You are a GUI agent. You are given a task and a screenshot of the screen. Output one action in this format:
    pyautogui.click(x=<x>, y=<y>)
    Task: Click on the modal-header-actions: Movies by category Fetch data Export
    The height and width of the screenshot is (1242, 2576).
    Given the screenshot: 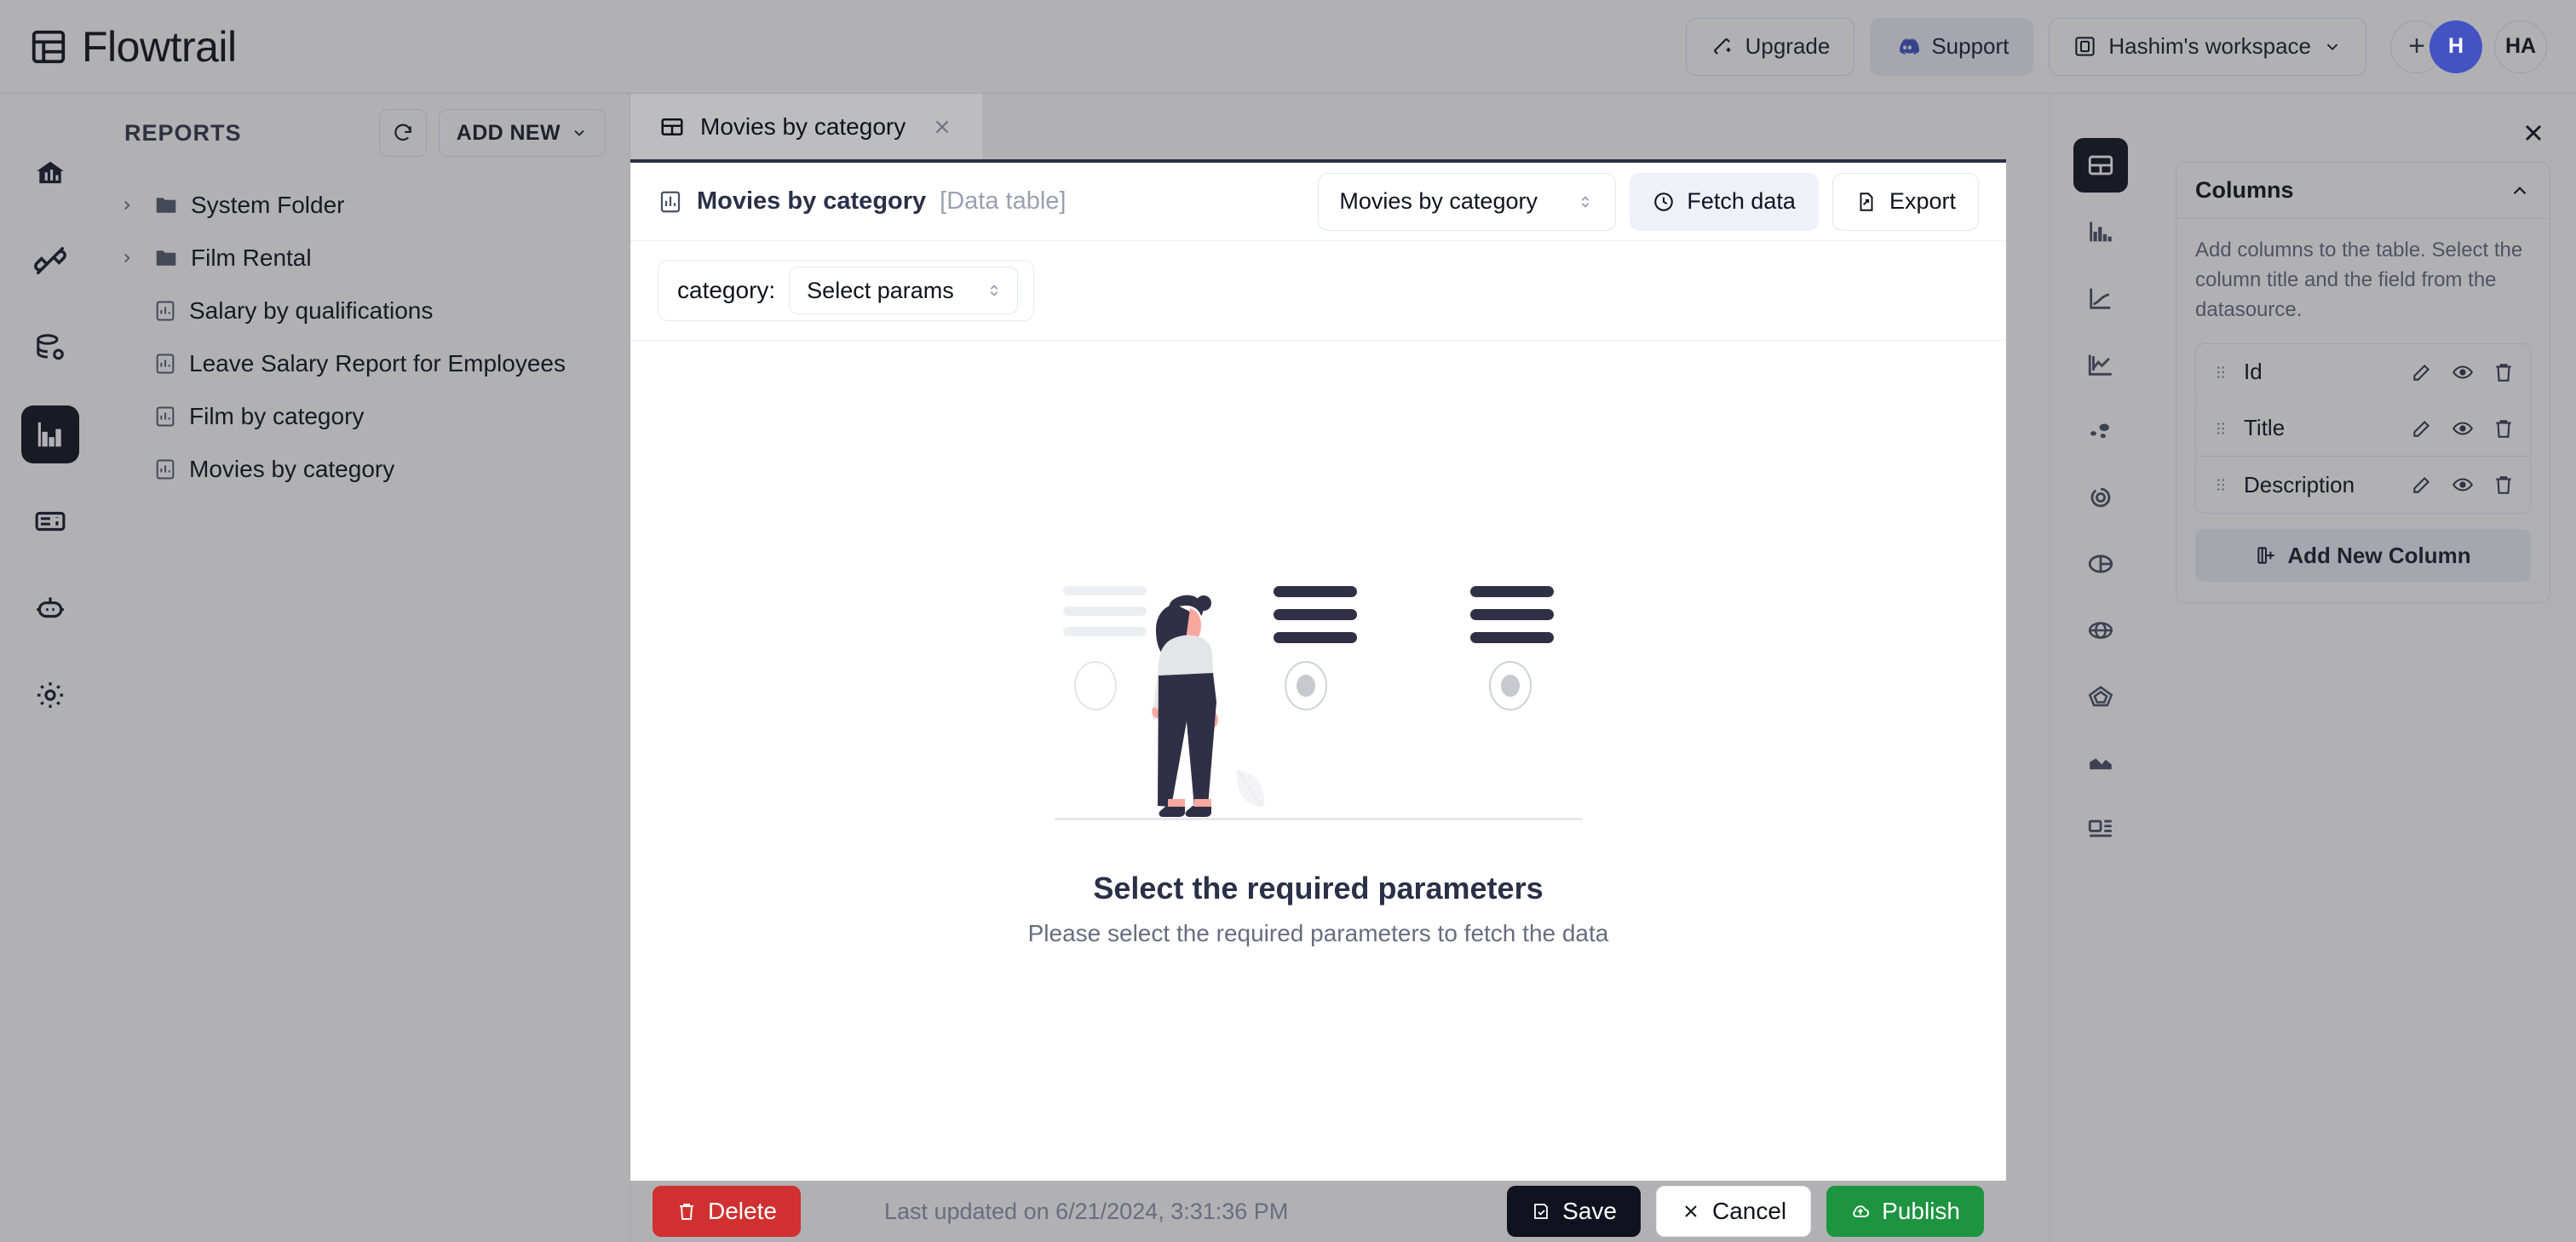 What is the action you would take?
    pyautogui.click(x=1649, y=202)
    